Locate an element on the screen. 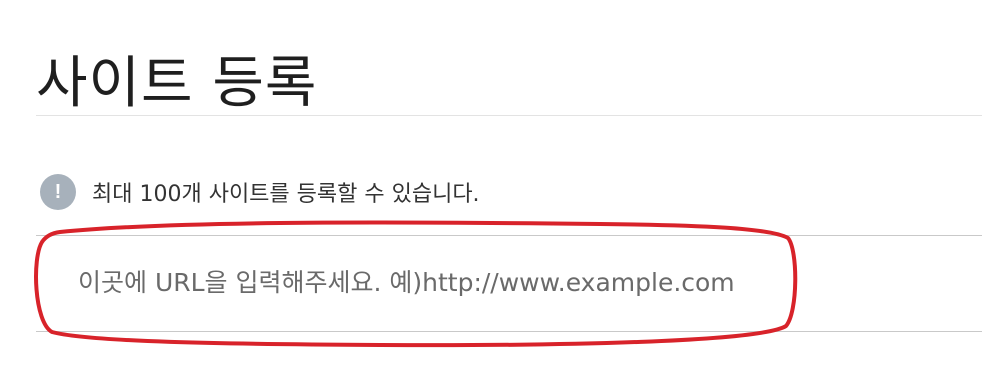 This screenshot has width=982, height=374. notice: ! 최대 100개 사이트를 등록할 수 있습니다. is located at coordinates (260, 192).